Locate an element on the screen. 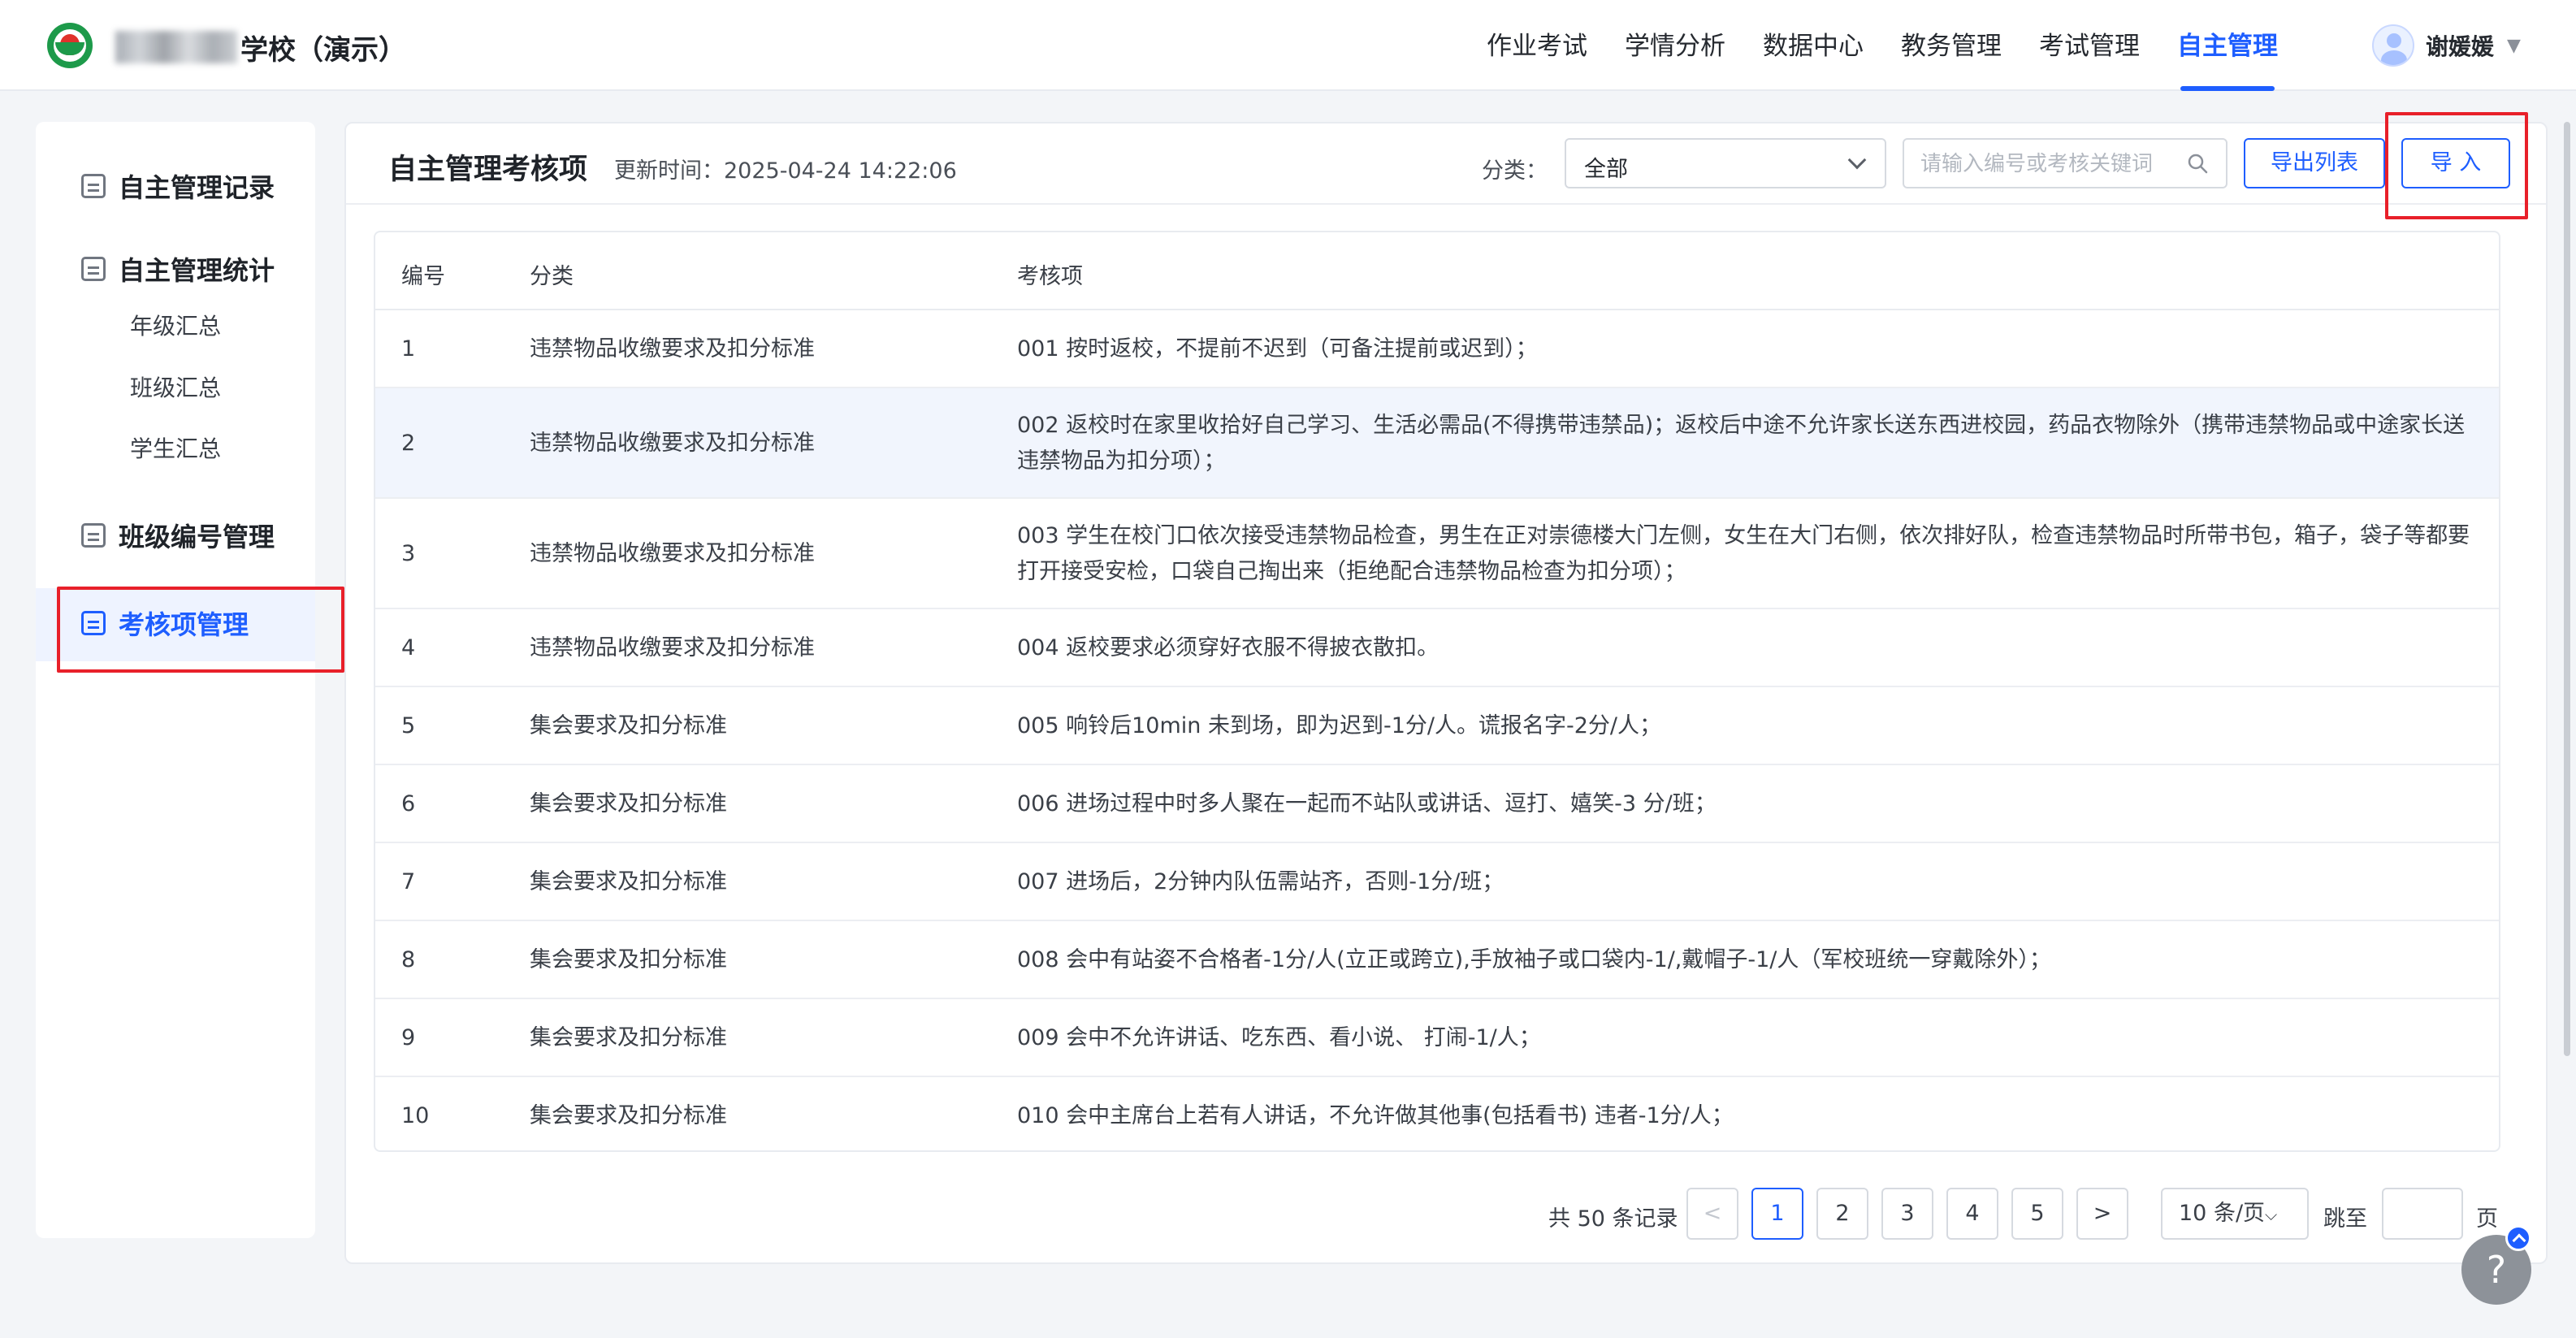  page-suffix: 页 is located at coordinates (2487, 1219).